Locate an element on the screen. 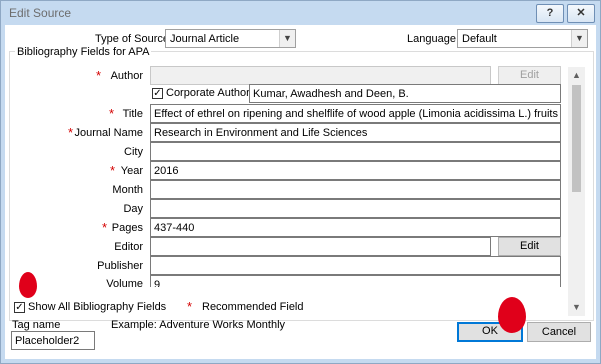 This screenshot has height=364, width=601. corporate-author-label: Corporate Author is located at coordinates (208, 93).